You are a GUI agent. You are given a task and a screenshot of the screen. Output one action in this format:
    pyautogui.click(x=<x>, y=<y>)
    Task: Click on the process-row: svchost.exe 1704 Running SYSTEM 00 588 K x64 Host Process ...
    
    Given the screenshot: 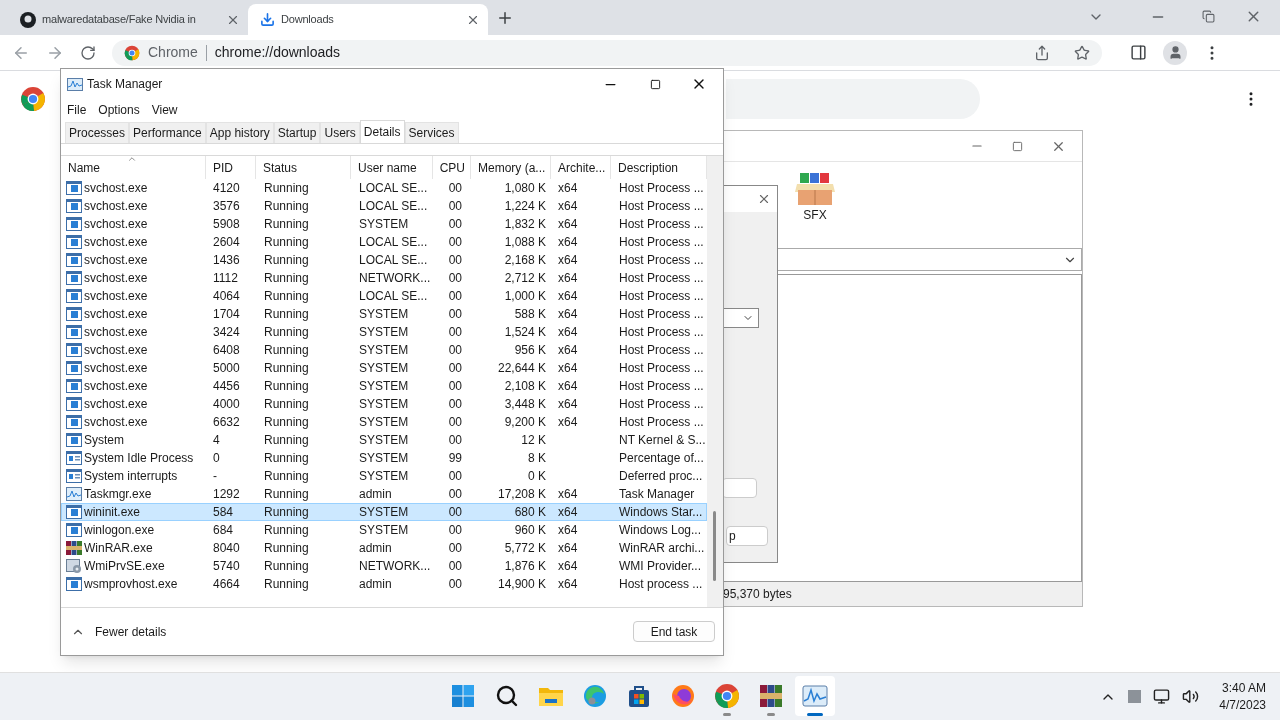 What is the action you would take?
    pyautogui.click(x=384, y=314)
    